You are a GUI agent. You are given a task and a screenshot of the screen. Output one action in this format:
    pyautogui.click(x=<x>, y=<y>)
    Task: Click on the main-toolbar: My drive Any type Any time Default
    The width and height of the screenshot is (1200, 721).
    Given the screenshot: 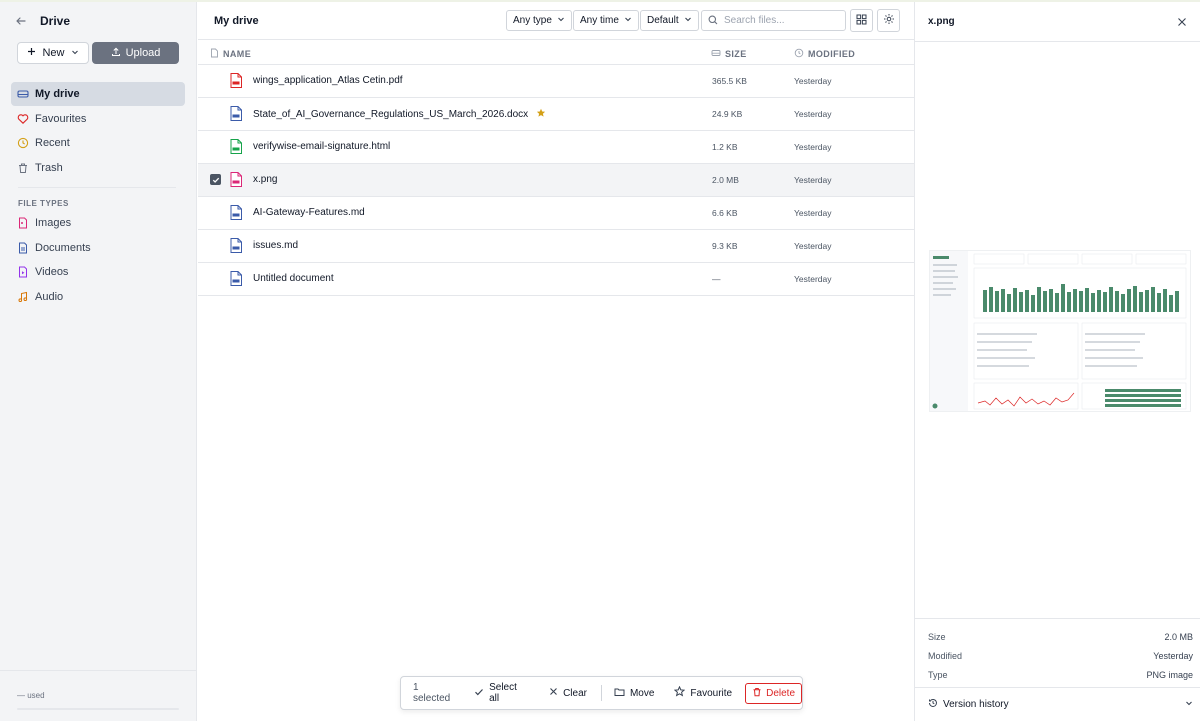 What is the action you would take?
    pyautogui.click(x=556, y=21)
    